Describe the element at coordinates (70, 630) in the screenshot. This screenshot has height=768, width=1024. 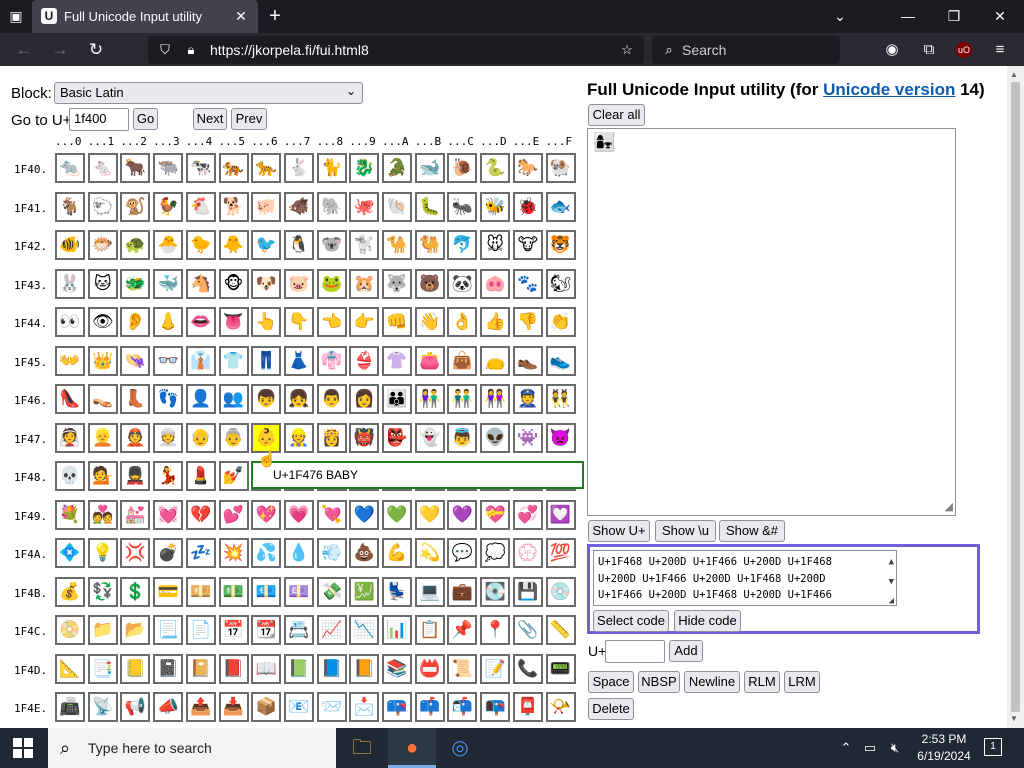
I see `char-cell: 📀` at that location.